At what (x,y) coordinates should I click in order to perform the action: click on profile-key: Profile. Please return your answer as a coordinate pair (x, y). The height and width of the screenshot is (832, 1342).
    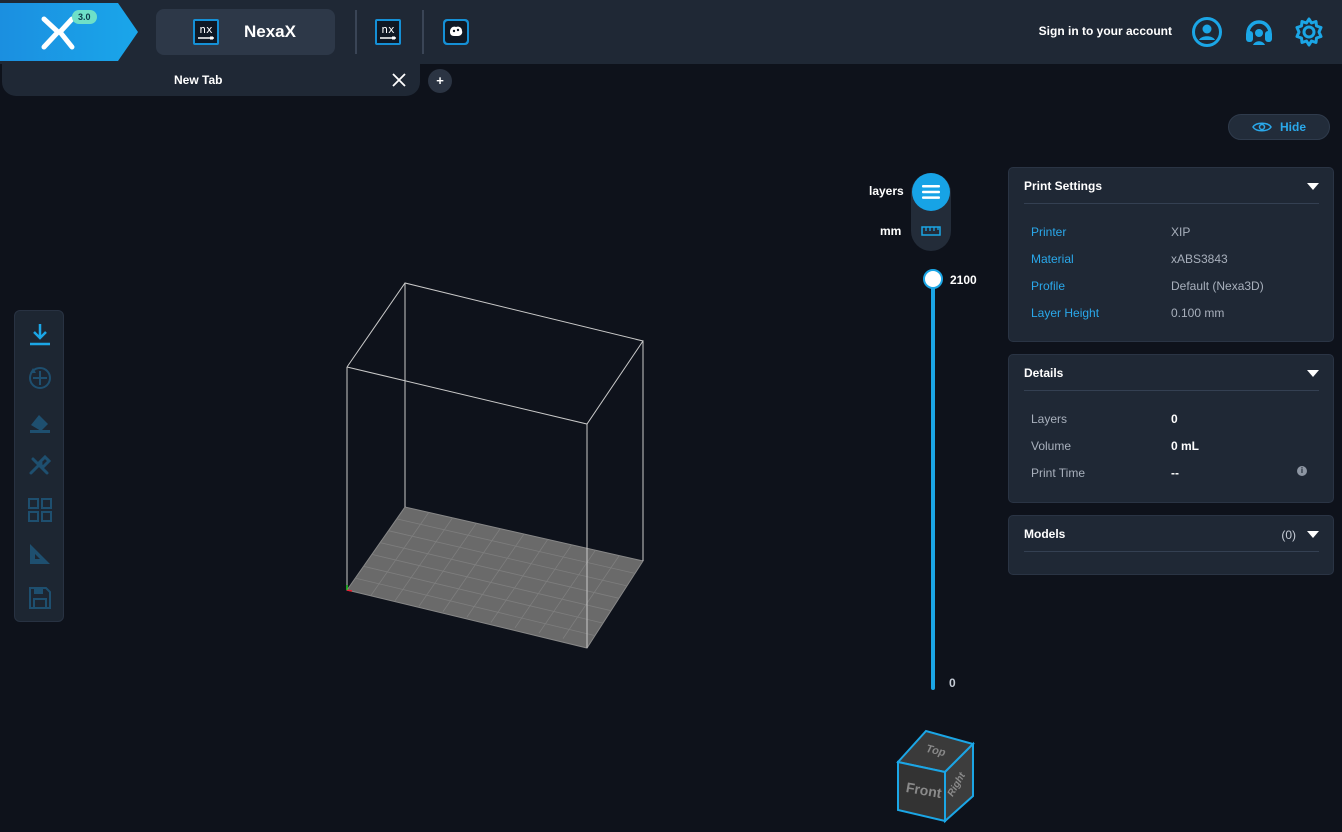
    Looking at the image, I should click on (1048, 286).